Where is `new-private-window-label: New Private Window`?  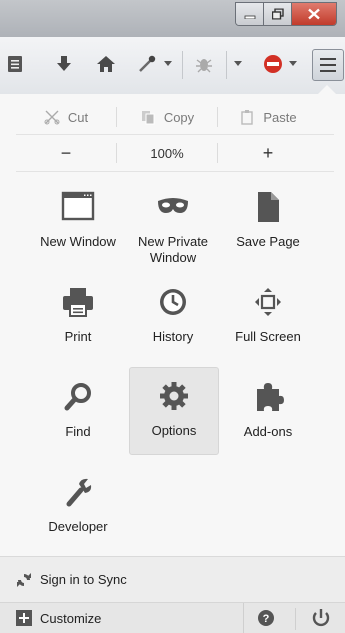 new-private-window-label: New Private Window is located at coordinates (173, 249).